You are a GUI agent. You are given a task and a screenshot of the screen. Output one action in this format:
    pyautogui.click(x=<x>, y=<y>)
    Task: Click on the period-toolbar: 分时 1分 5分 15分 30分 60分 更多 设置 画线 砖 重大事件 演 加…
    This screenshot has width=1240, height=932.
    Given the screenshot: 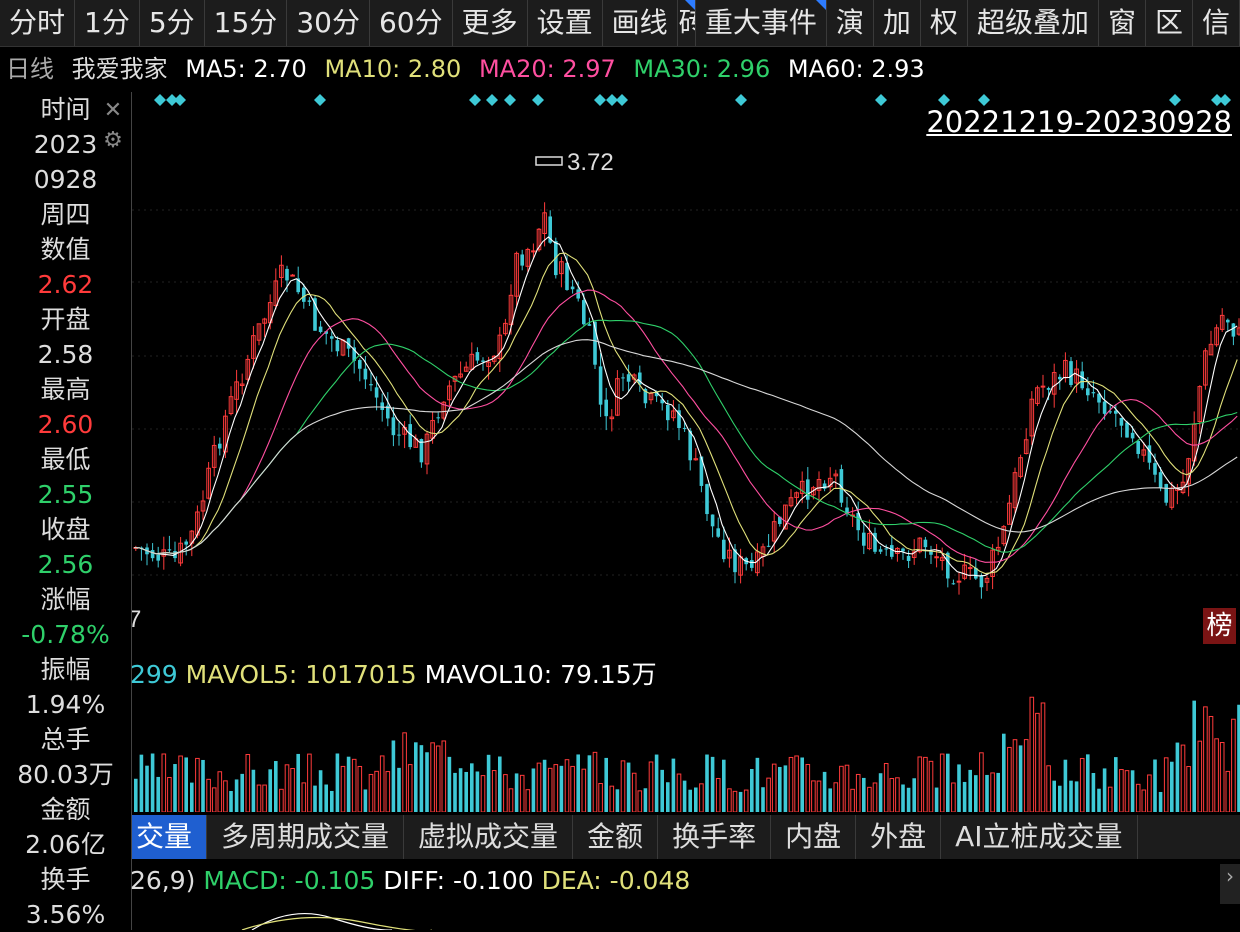 What is the action you would take?
    pyautogui.click(x=620, y=23)
    